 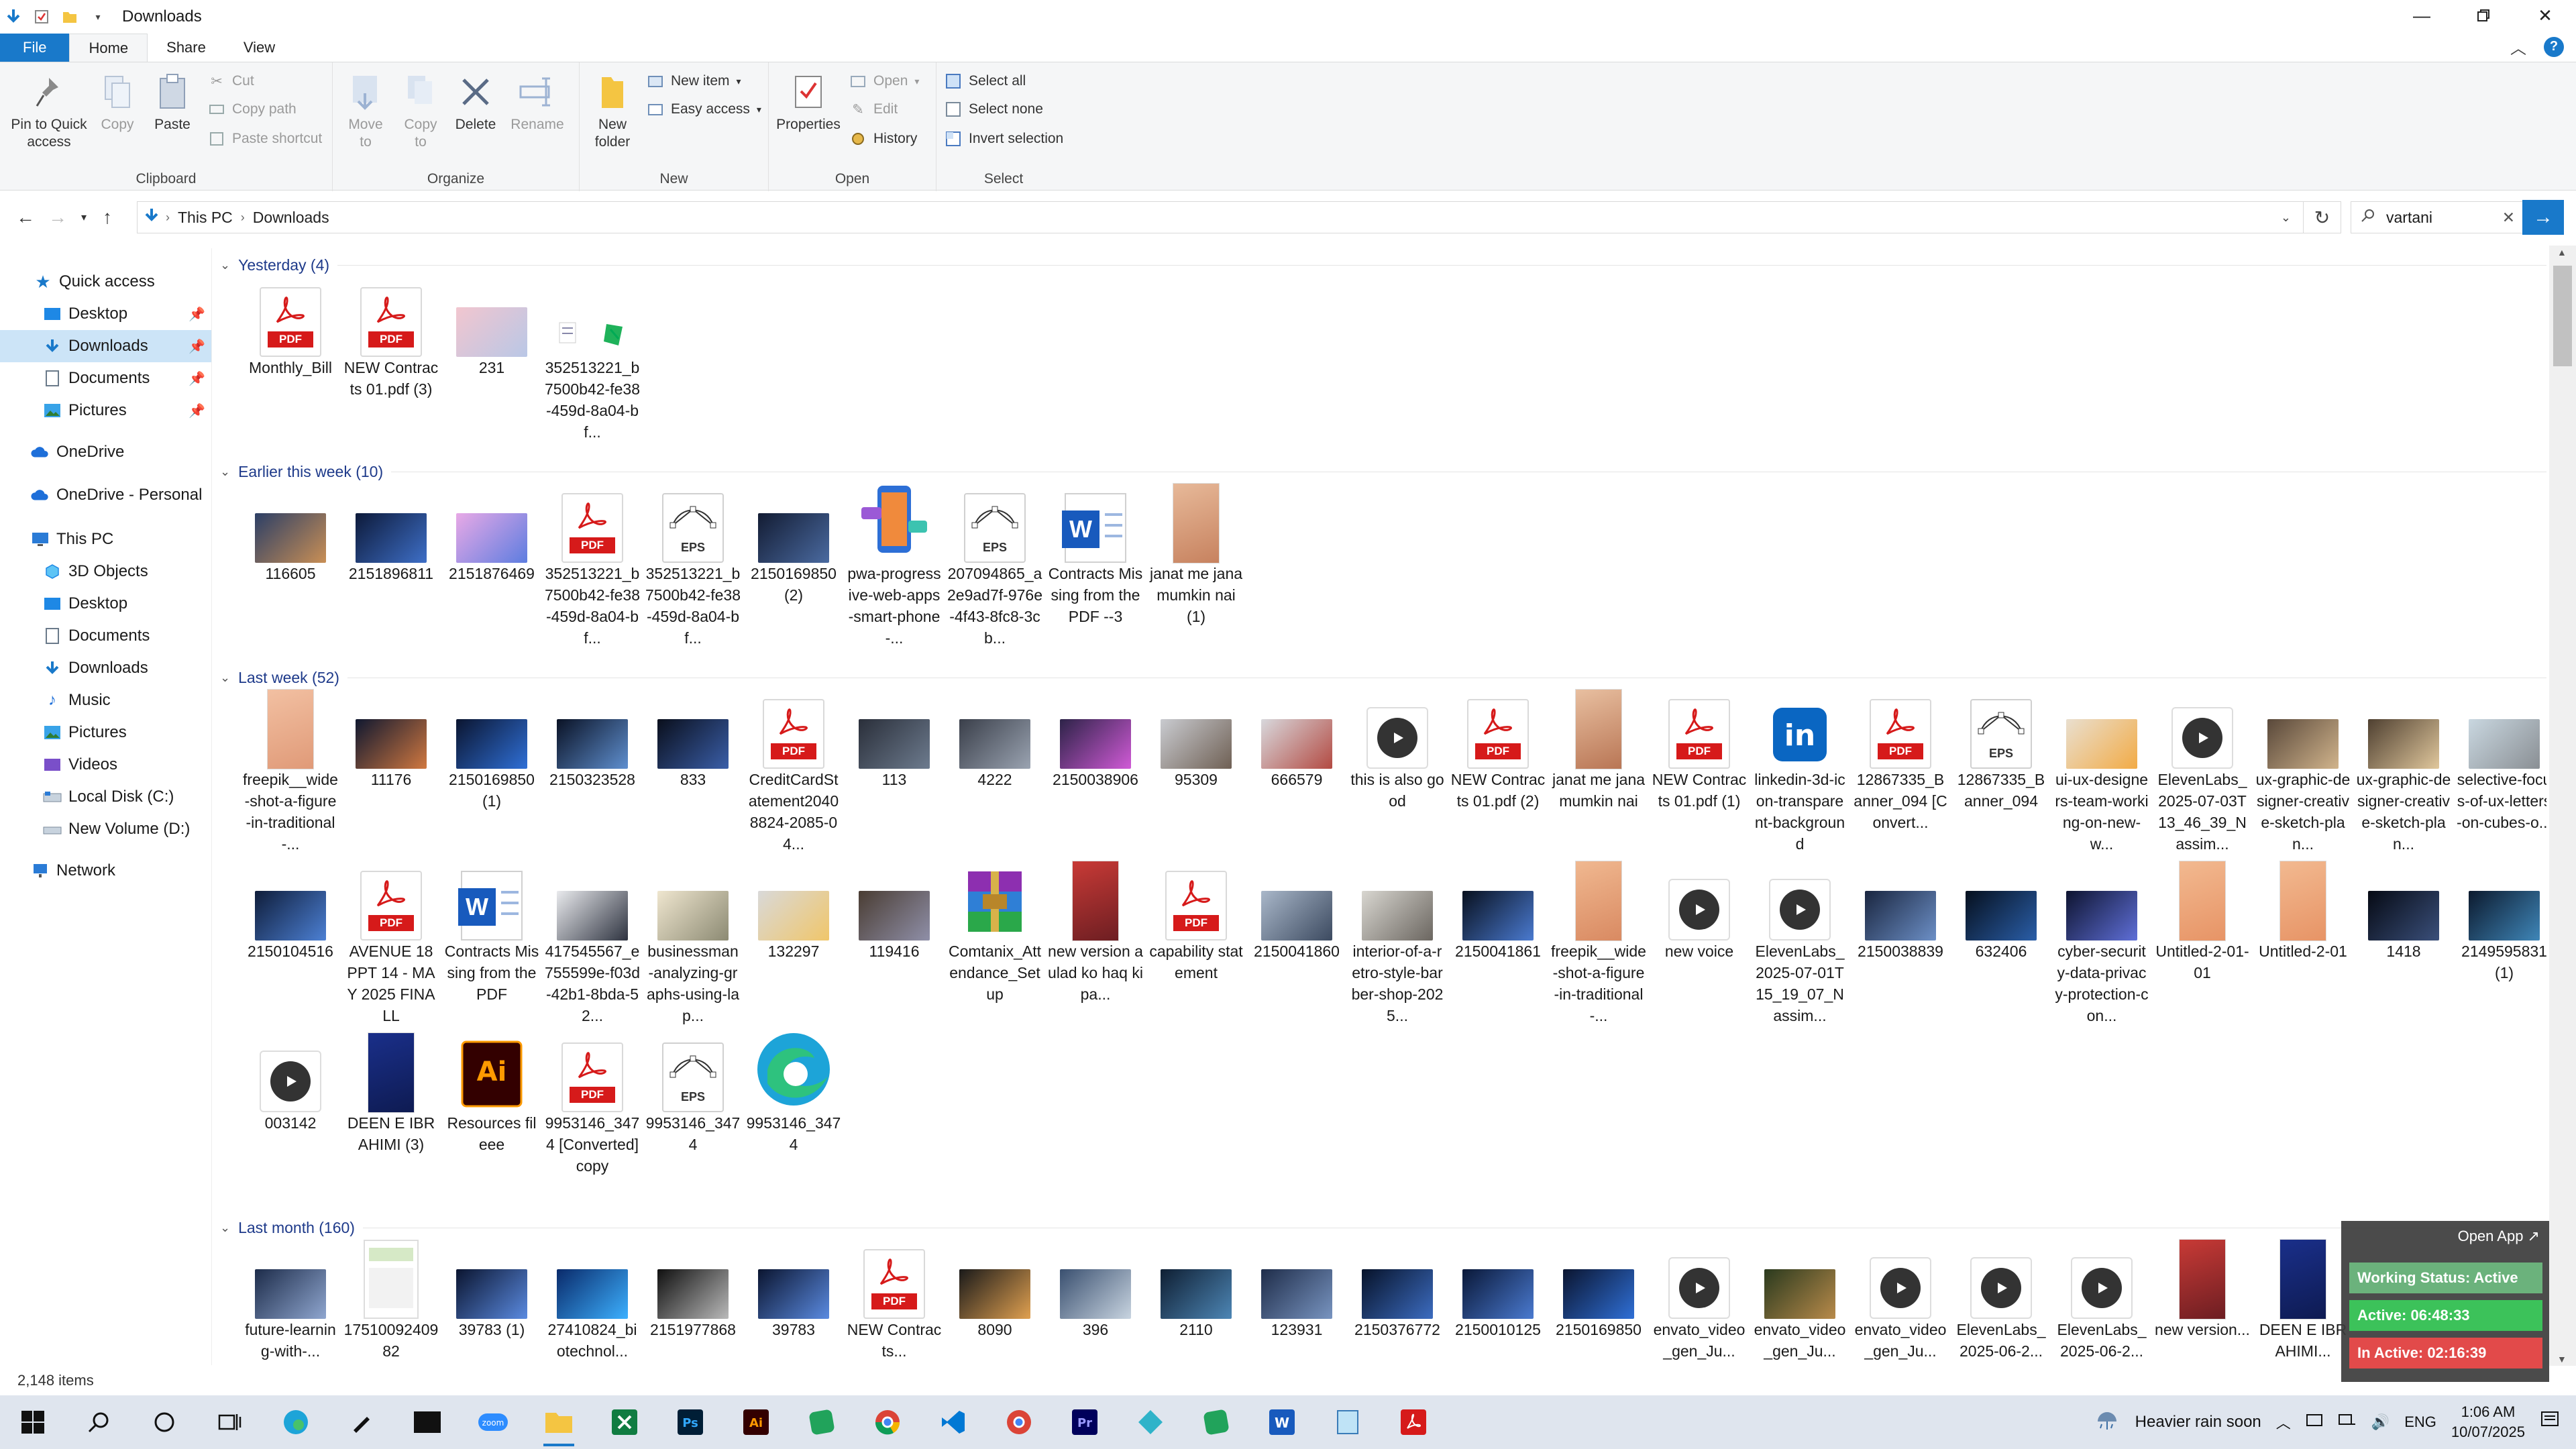 I want to click on scrollbar-thumb, so click(x=2562, y=316).